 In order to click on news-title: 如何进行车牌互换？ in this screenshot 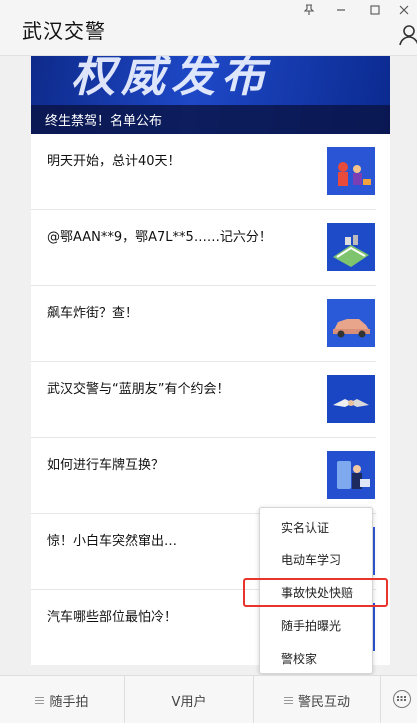, I will do `click(106, 465)`.